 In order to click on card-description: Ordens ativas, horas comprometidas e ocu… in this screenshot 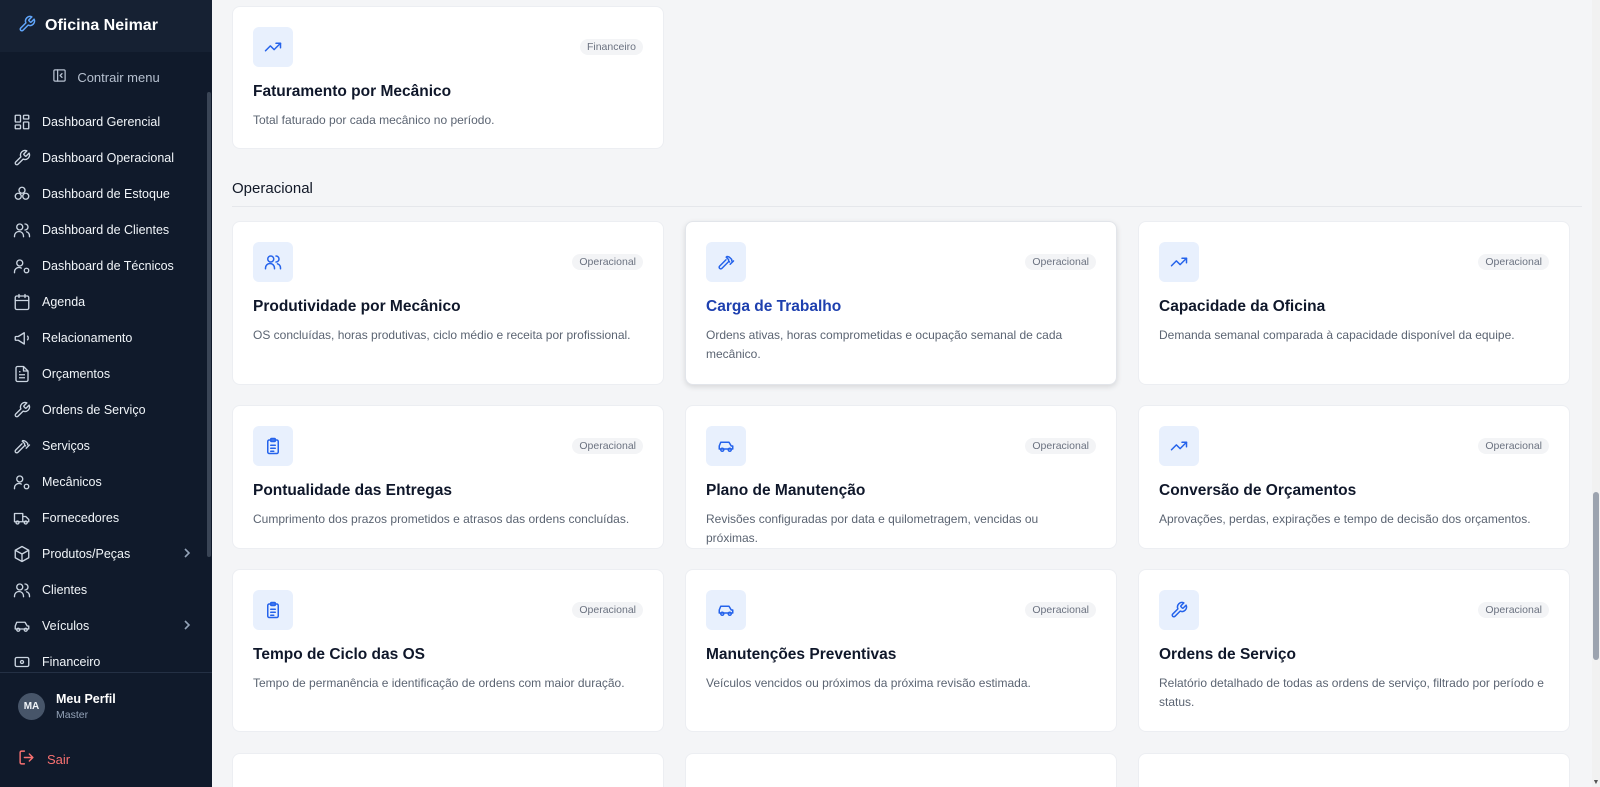, I will do `click(884, 344)`.